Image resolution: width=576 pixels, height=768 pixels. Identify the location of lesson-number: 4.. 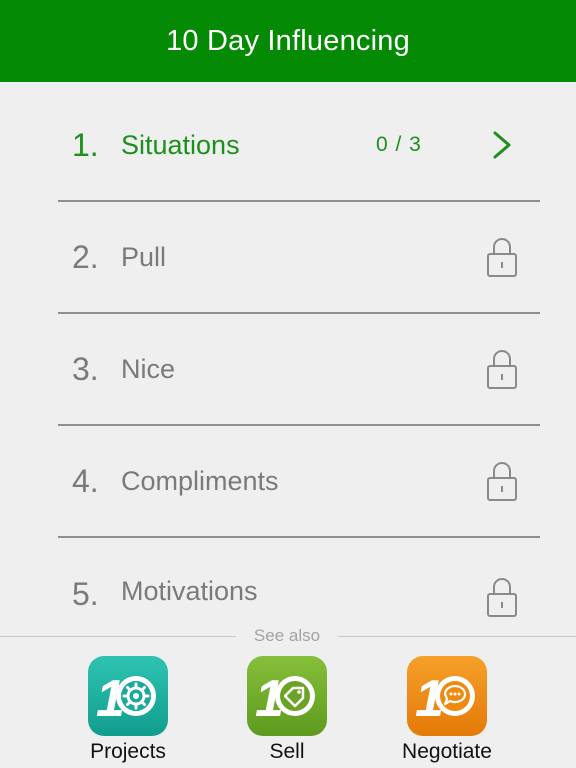
(85, 480).